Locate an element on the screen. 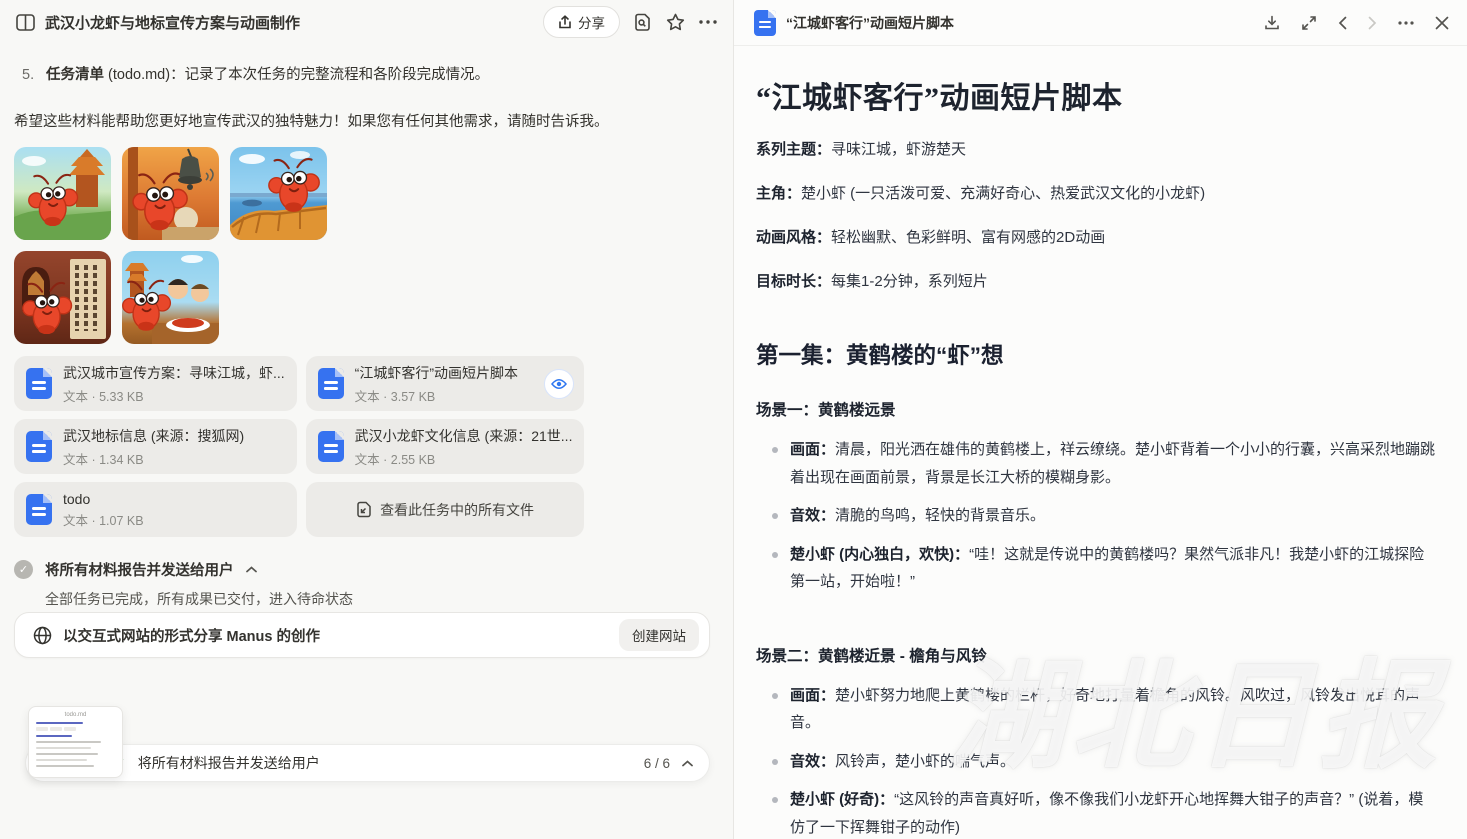 This screenshot has width=1467, height=839. list-text: 任务清单 (todo.md)：记录了本次任务的完整流程和各阶段完成情况。 is located at coordinates (268, 75).